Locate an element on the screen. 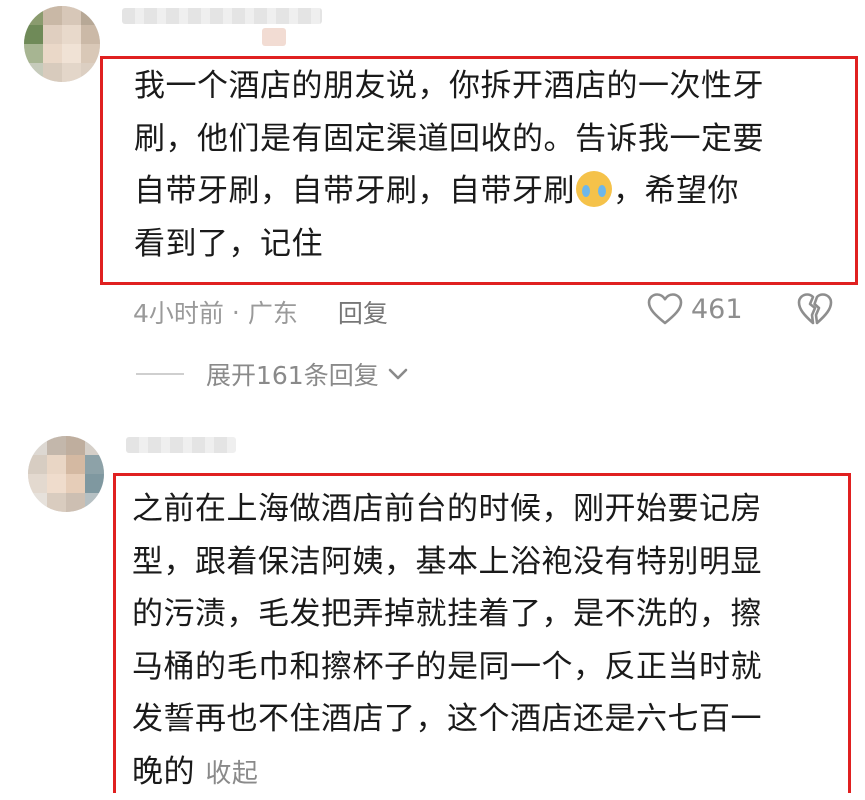  comment-meta: 4小时前 · 广东 回复 is located at coordinates (260, 312).